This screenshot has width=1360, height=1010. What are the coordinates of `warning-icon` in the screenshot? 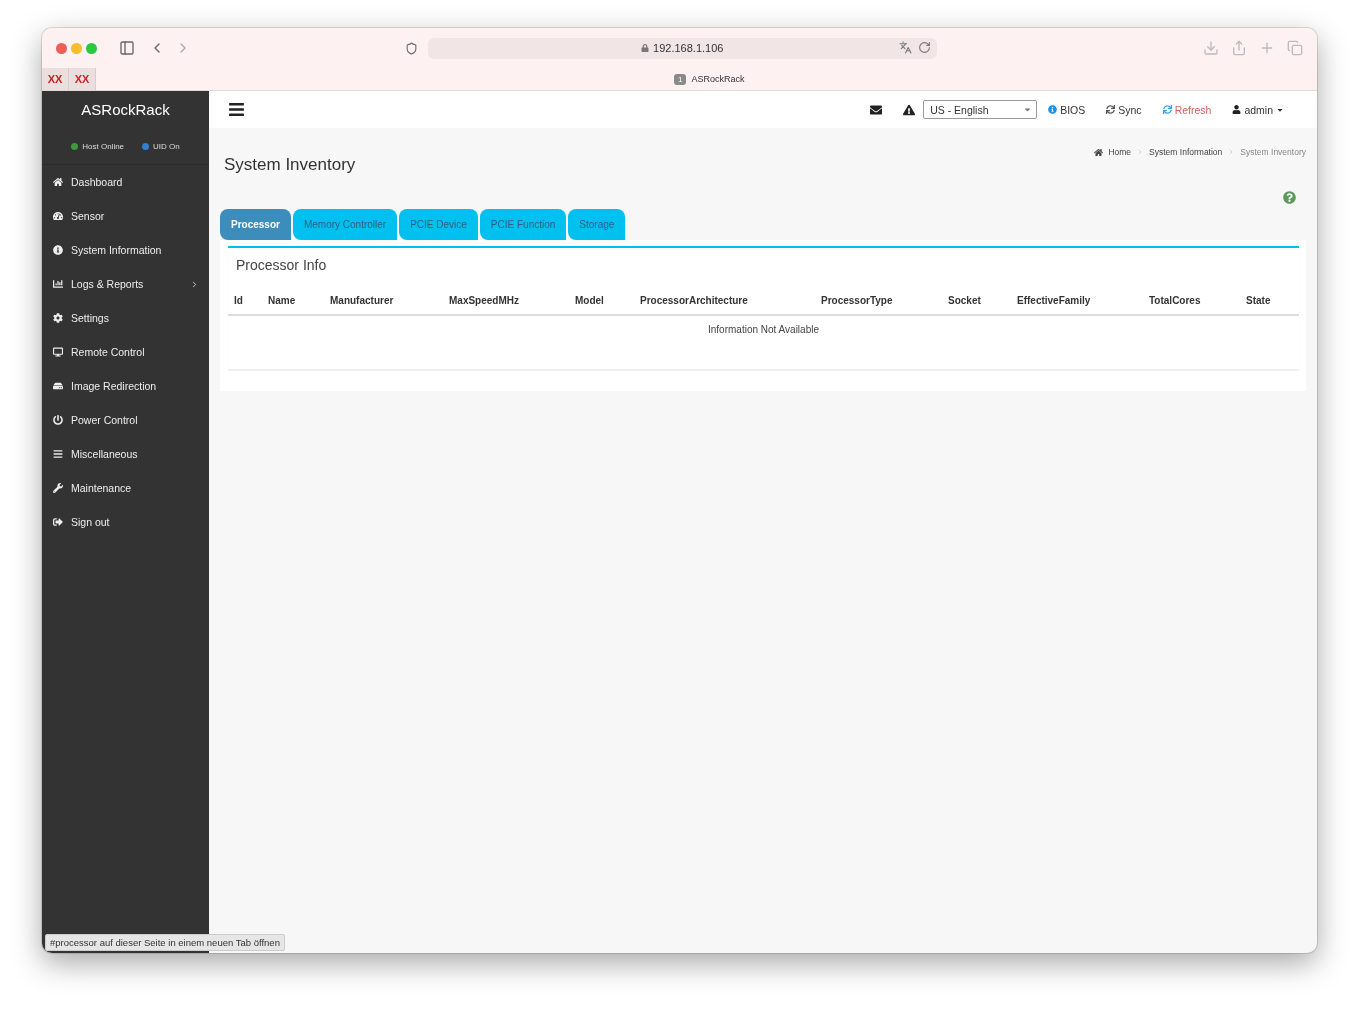 It's located at (909, 109).